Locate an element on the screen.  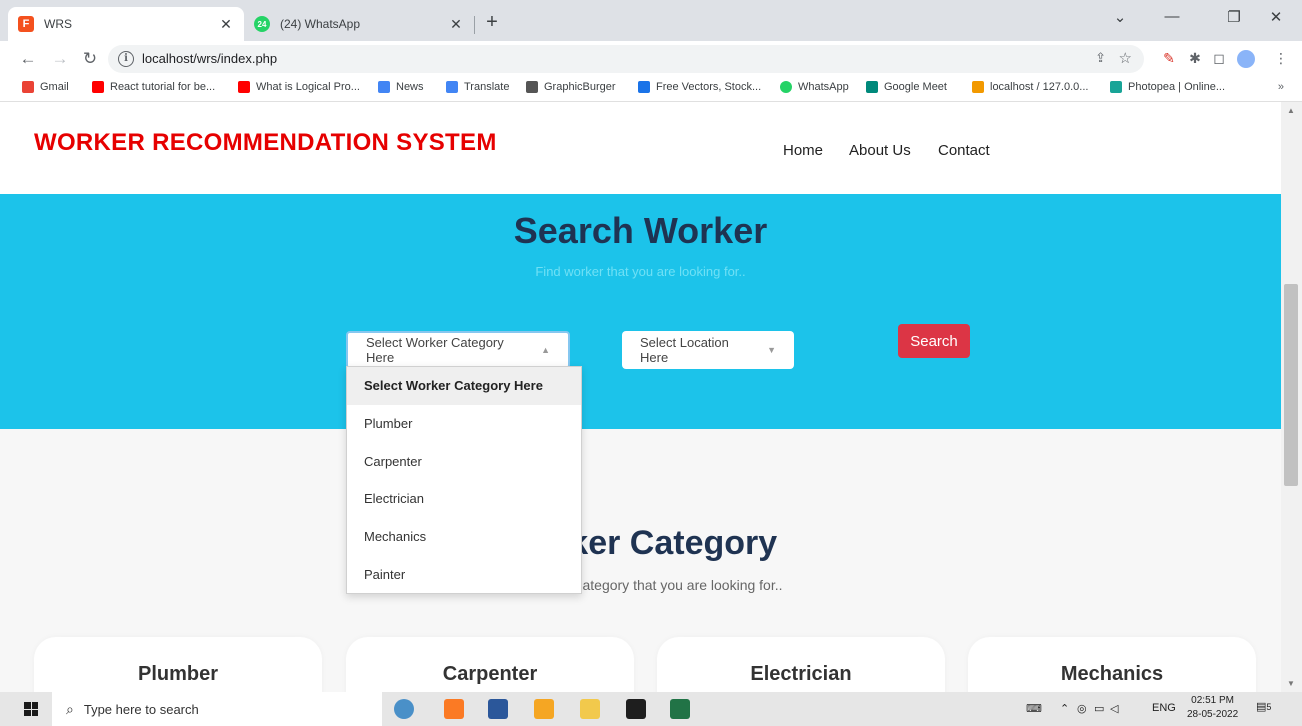
bookmark-star-icon: ☆ is located at coordinates (1125, 58).